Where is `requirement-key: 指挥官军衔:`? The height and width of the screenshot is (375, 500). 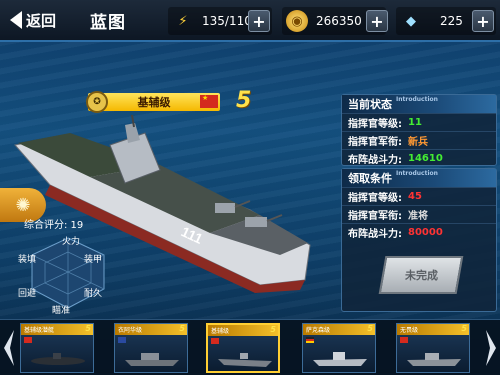 requirement-key: 指挥官军衔: is located at coordinates (375, 216).